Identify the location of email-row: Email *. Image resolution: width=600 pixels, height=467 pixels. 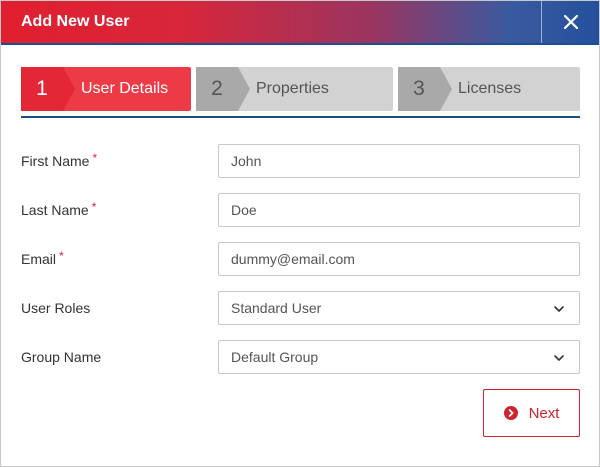
(300, 259).